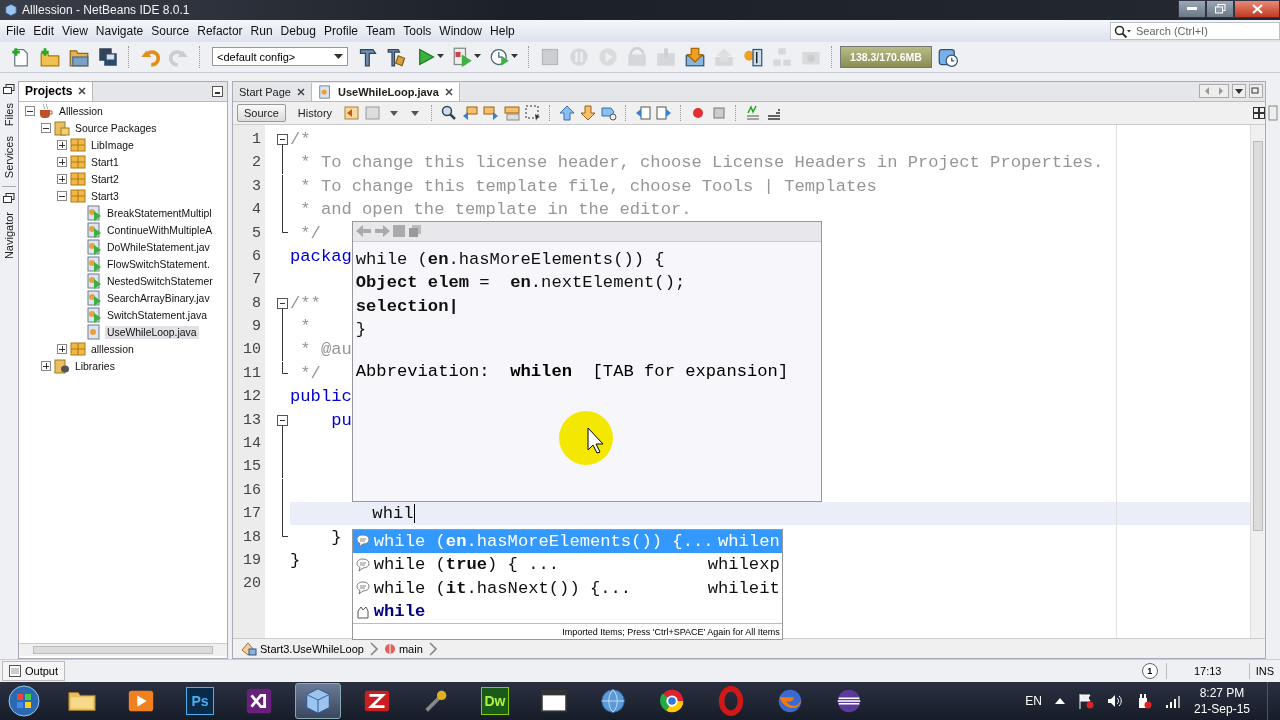 Image resolution: width=1280 pixels, height=720 pixels. I want to click on bookmark-down-icon, so click(588, 112).